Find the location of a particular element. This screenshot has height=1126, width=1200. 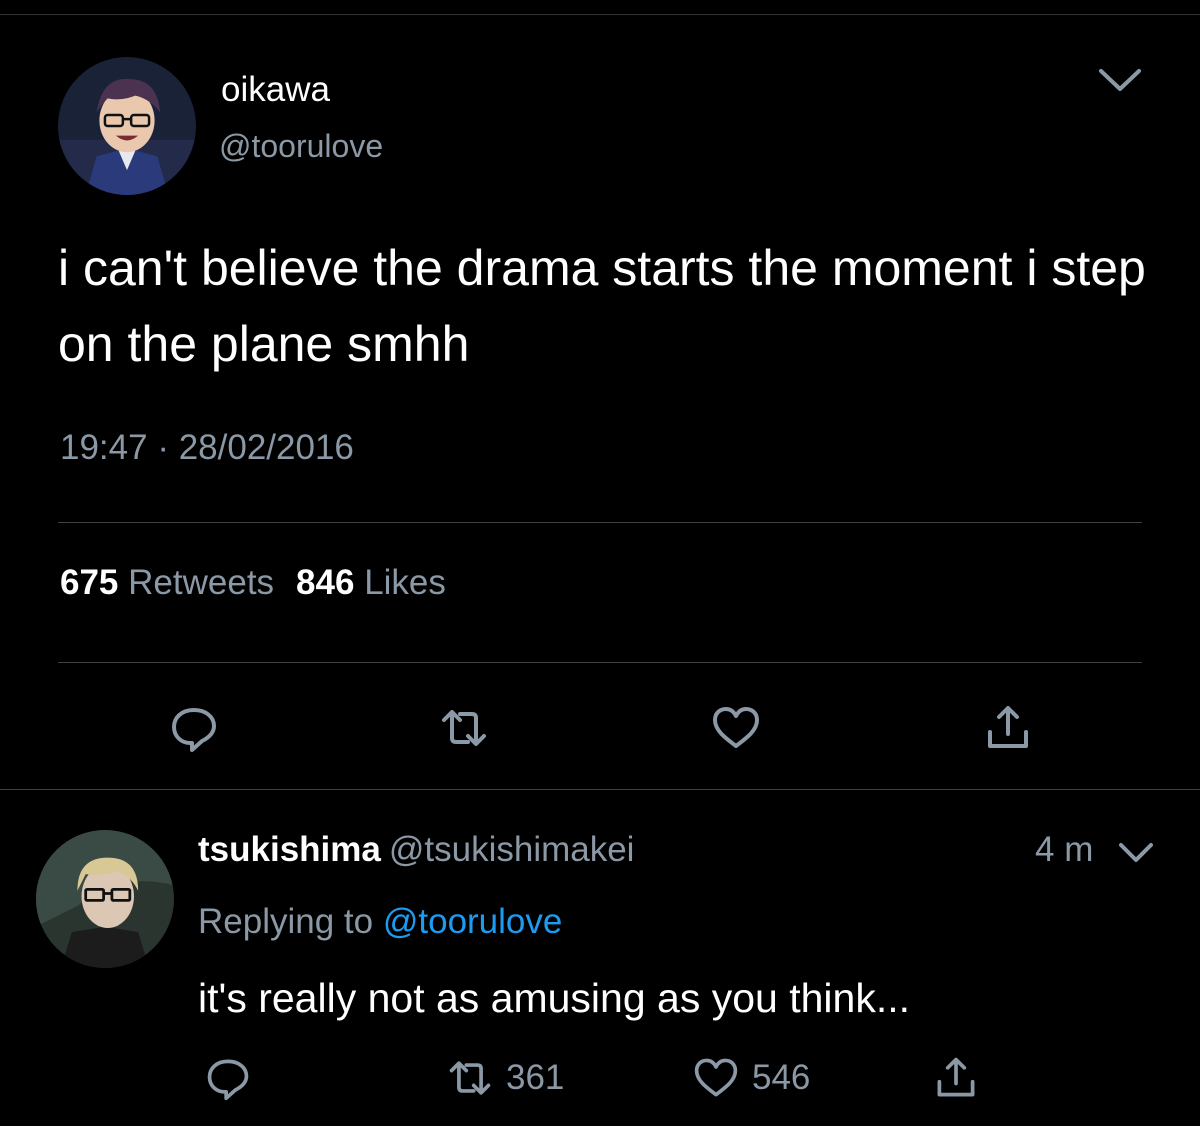

retweet-label: Retweets is located at coordinates (201, 582).